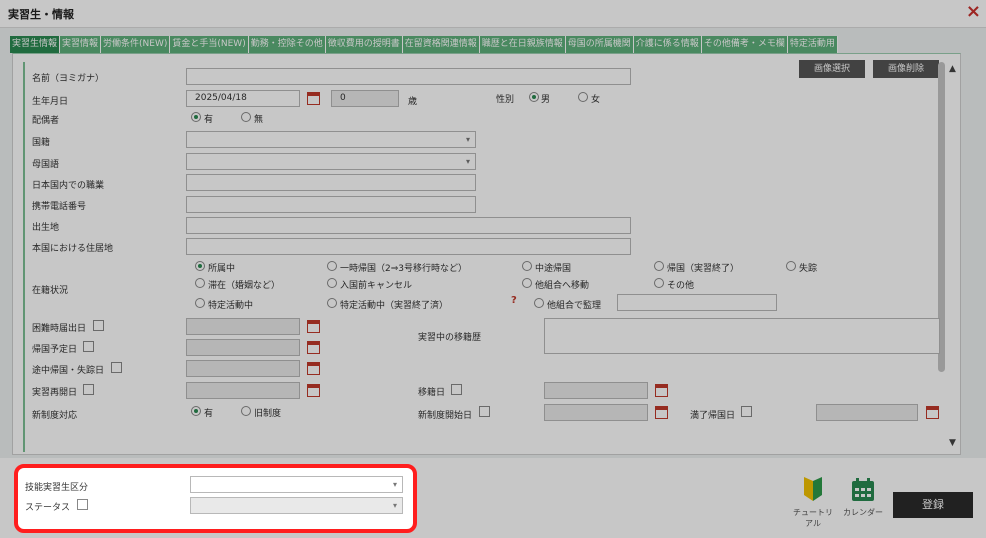 Image resolution: width=986 pixels, height=538 pixels. Describe the element at coordinates (88, 389) in the screenshot. I see `restart-checkbox` at that location.